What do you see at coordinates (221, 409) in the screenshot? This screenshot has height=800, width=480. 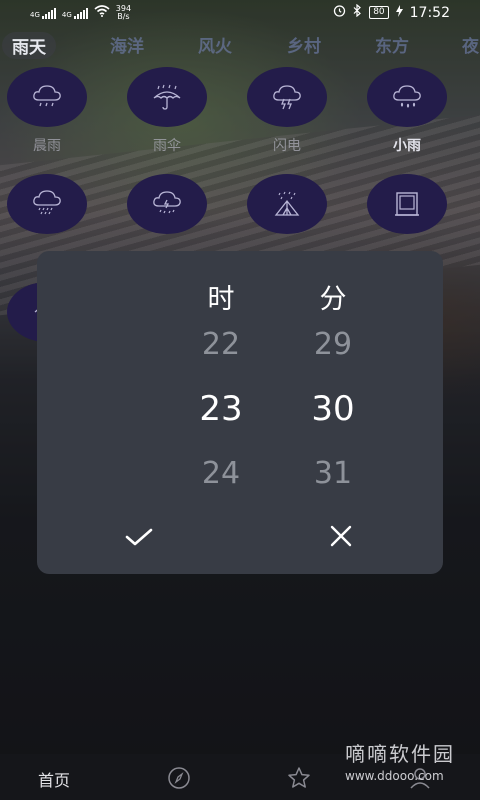 I see `hour-selected-value: 23` at bounding box center [221, 409].